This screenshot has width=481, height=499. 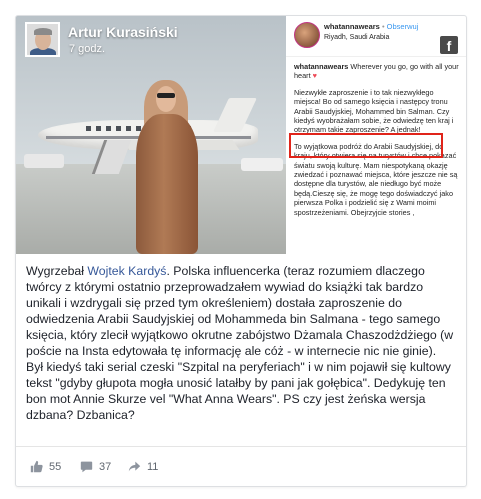 What do you see at coordinates (366, 145) in the screenshot?
I see `highlight-box` at bounding box center [366, 145].